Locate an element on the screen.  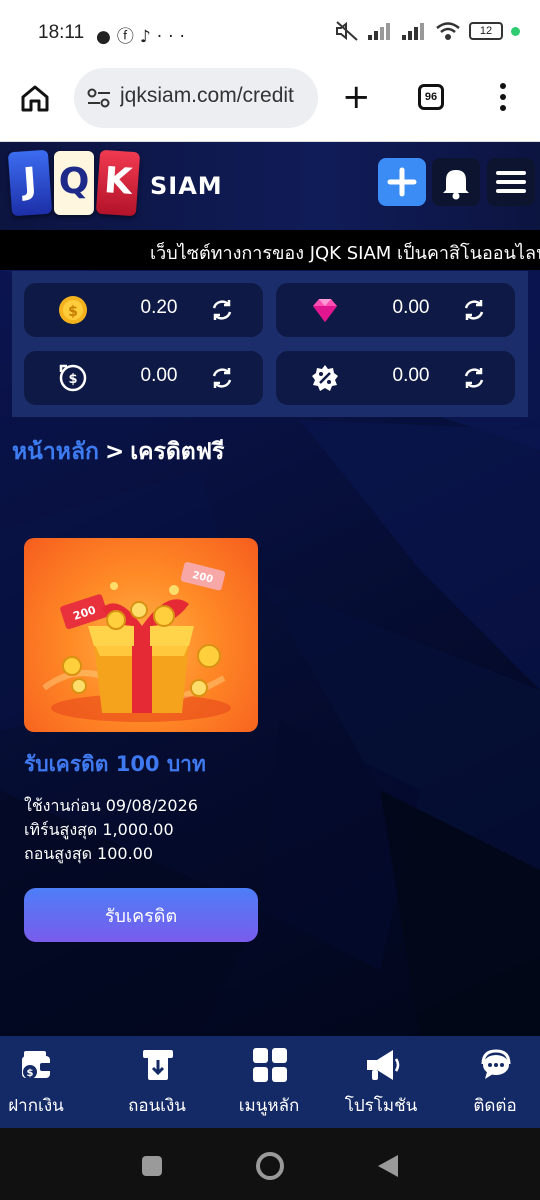
cashback-icon: $ is located at coordinates (73, 378).